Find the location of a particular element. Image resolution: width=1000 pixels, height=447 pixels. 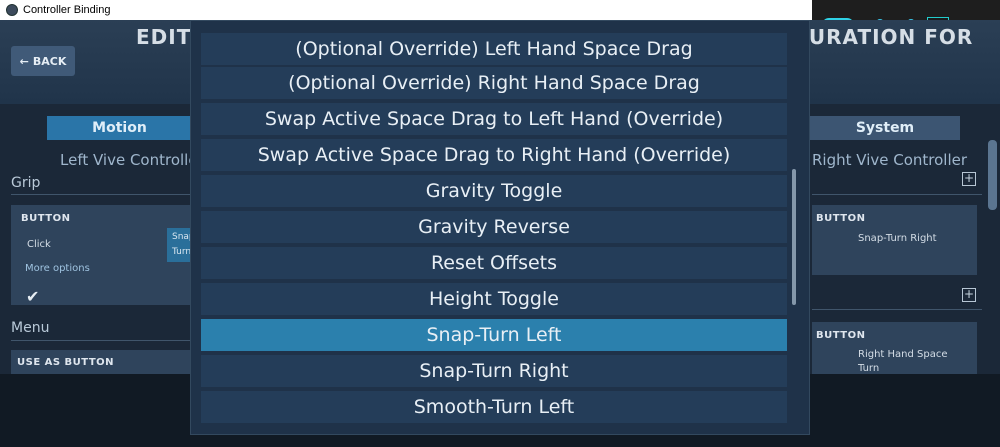

more-options-link: More options is located at coordinates (57, 268).